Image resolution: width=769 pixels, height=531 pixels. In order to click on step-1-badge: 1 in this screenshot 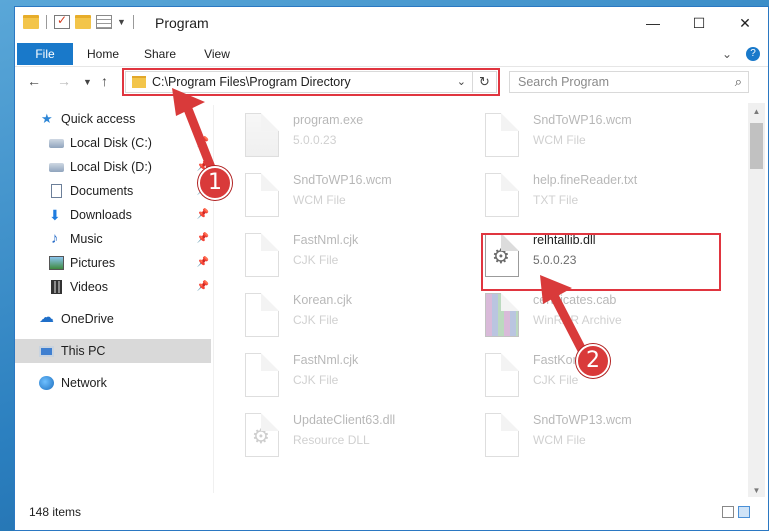, I will do `click(215, 183)`.